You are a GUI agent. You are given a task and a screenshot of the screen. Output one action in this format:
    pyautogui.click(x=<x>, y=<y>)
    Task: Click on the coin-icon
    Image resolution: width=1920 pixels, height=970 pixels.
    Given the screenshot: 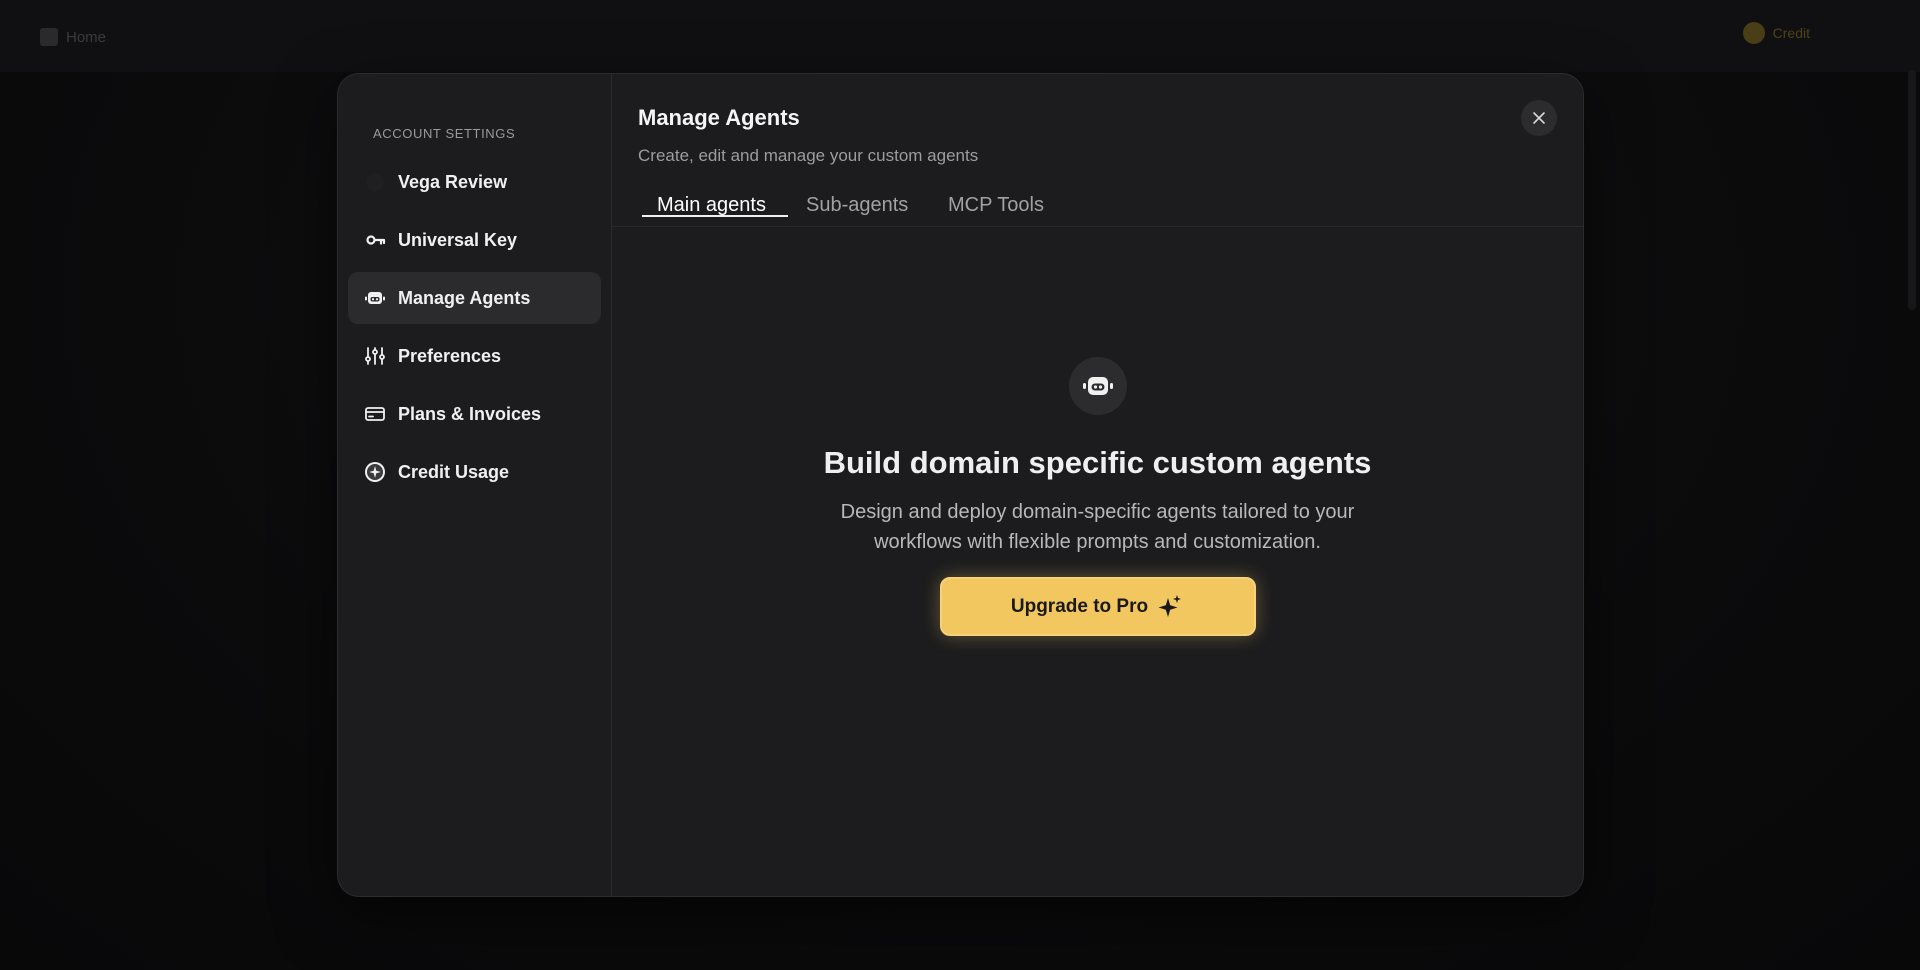 What is the action you would take?
    pyautogui.click(x=1753, y=33)
    